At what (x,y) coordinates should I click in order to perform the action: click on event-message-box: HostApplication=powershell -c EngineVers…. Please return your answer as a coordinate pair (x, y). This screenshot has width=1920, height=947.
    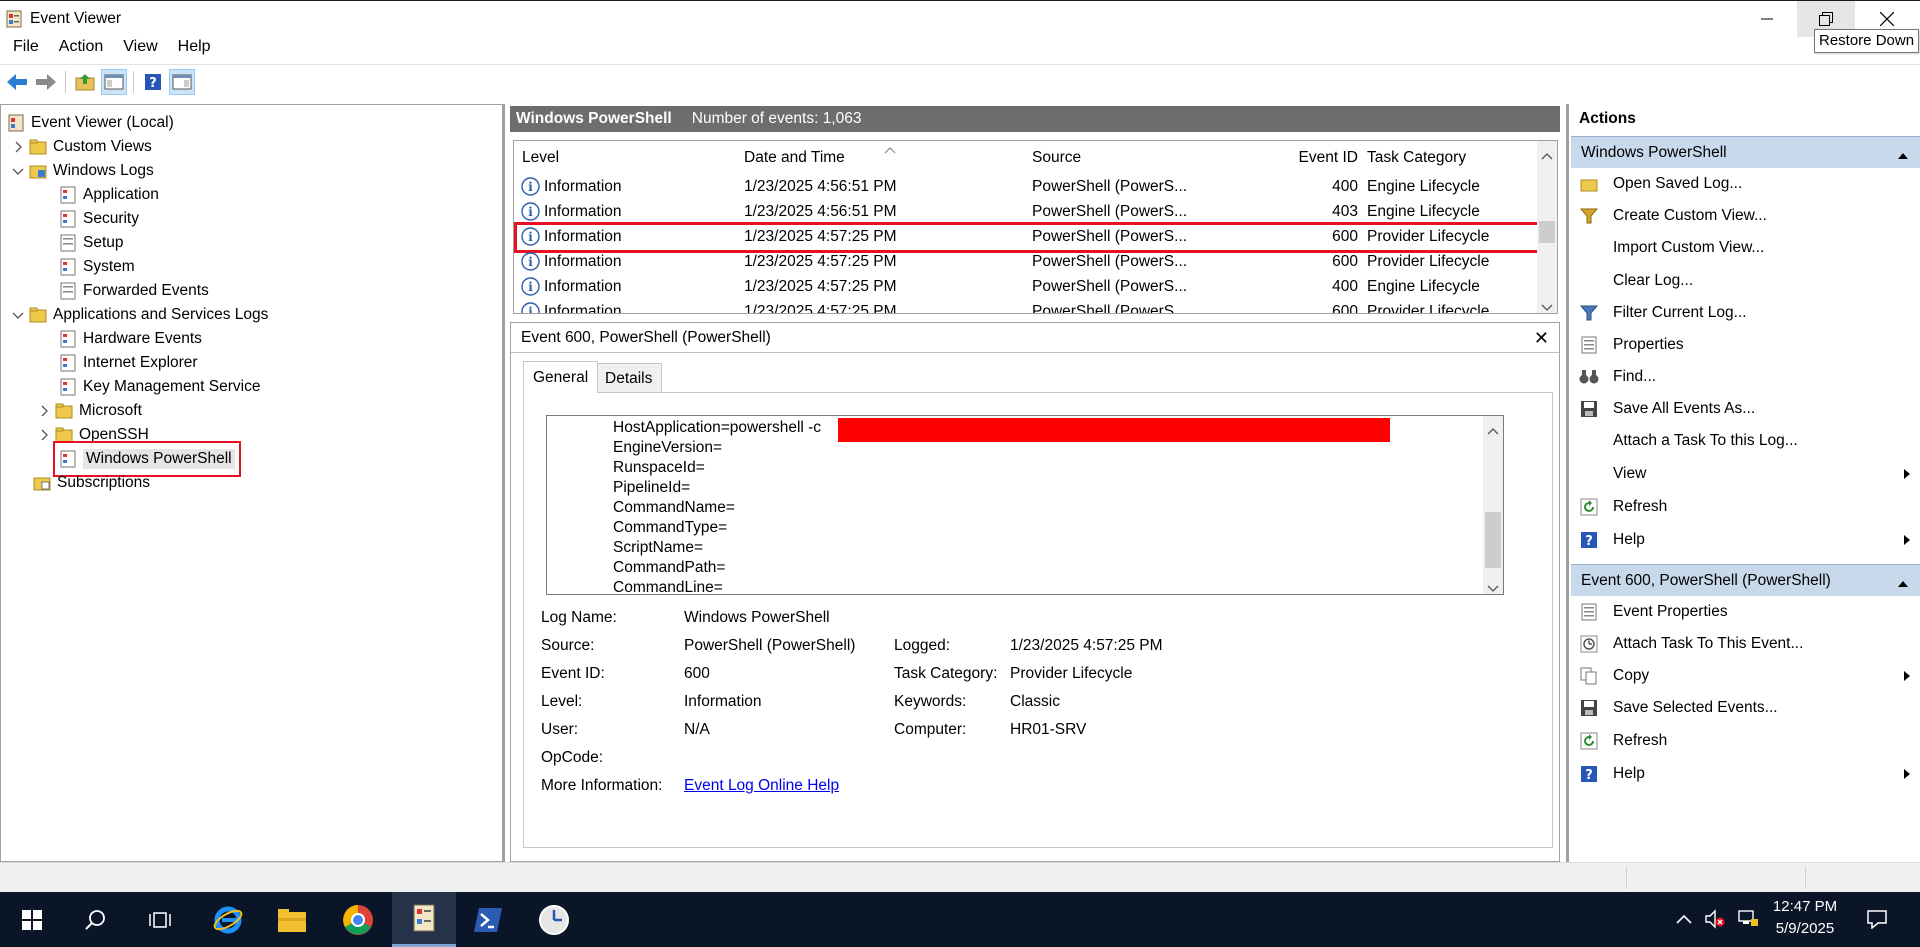
    Looking at the image, I should click on (1025, 505).